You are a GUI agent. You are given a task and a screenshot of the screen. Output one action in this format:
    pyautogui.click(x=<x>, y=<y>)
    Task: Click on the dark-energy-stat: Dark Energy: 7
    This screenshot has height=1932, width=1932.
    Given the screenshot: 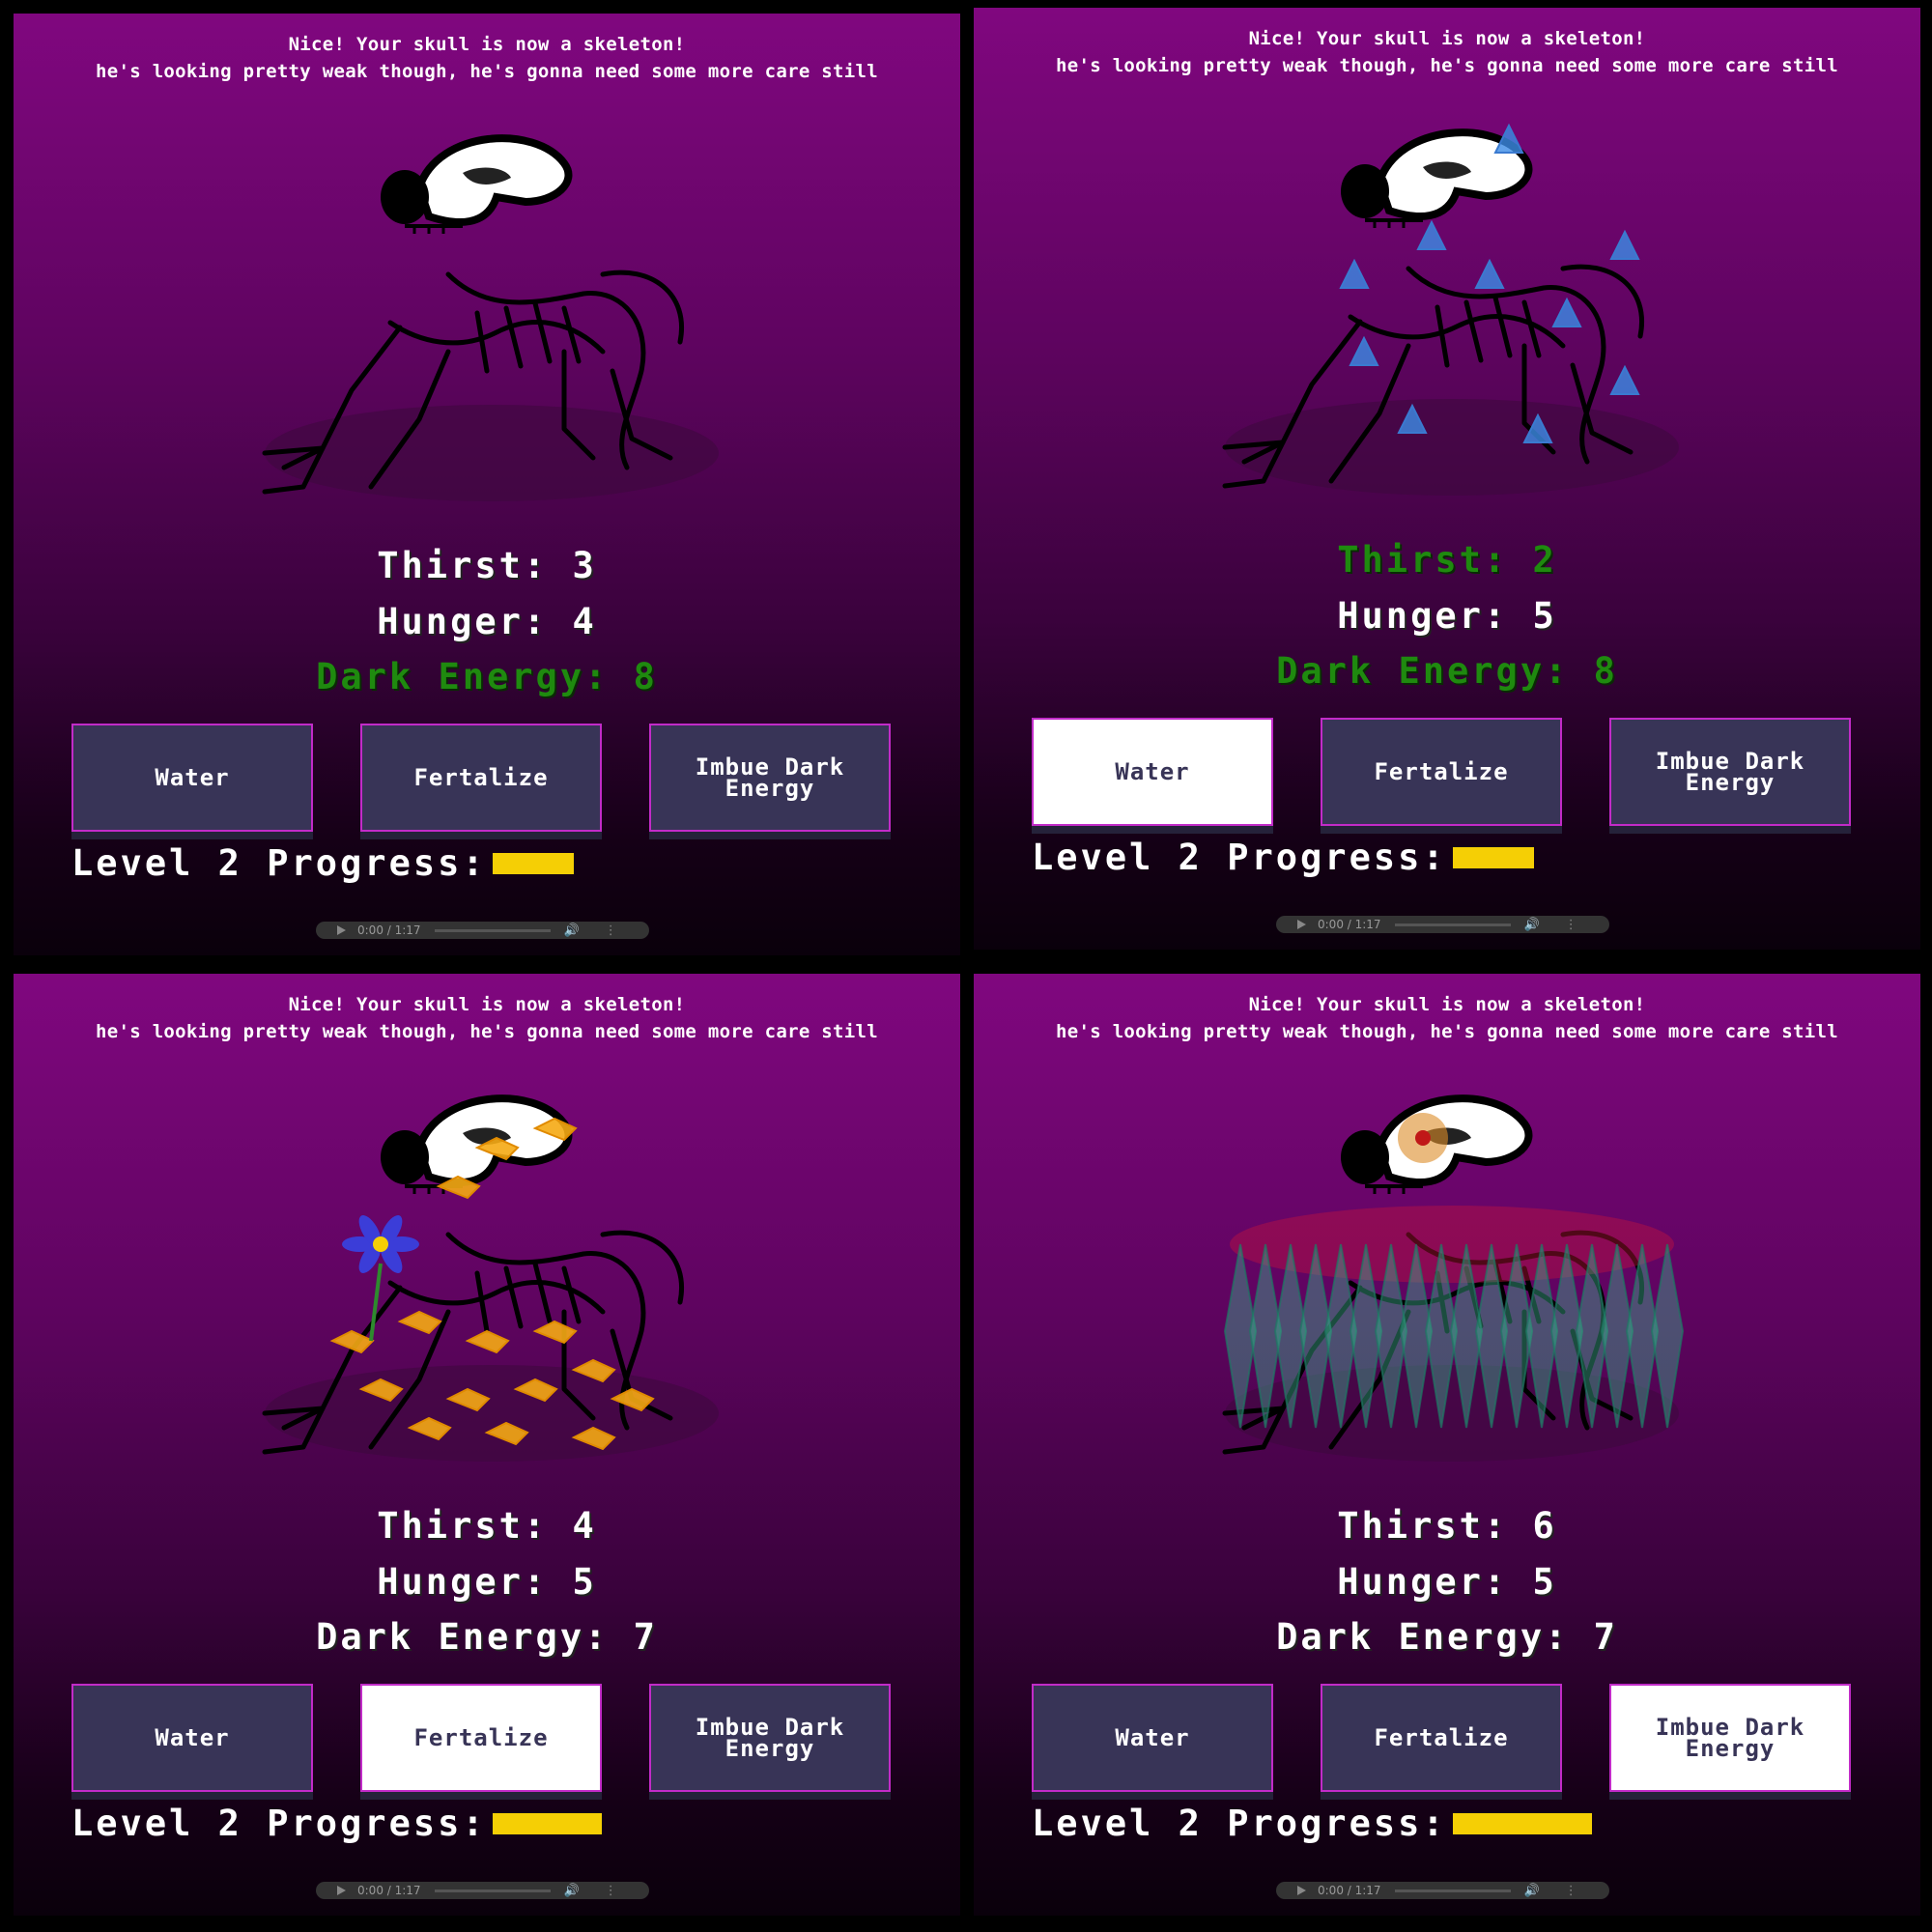 What is the action you would take?
    pyautogui.click(x=1447, y=1637)
    